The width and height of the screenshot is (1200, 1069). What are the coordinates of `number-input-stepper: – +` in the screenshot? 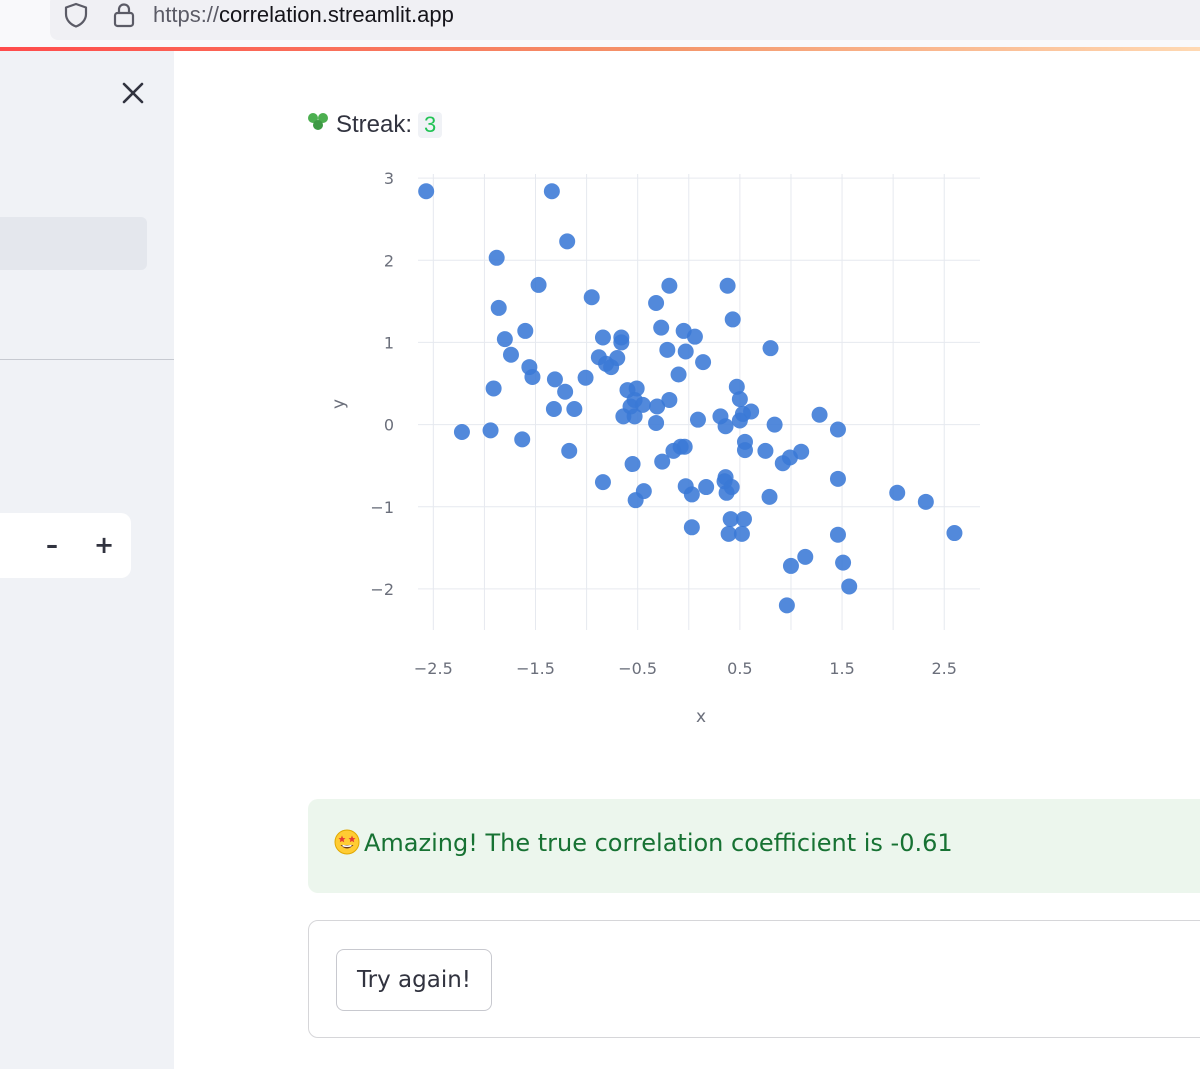 It's located at (65, 545).